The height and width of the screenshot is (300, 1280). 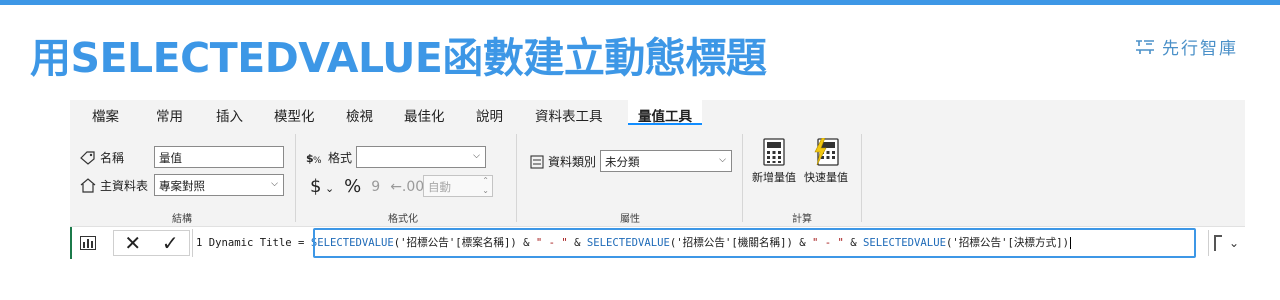 I want to click on home-icon, so click(x=88, y=185).